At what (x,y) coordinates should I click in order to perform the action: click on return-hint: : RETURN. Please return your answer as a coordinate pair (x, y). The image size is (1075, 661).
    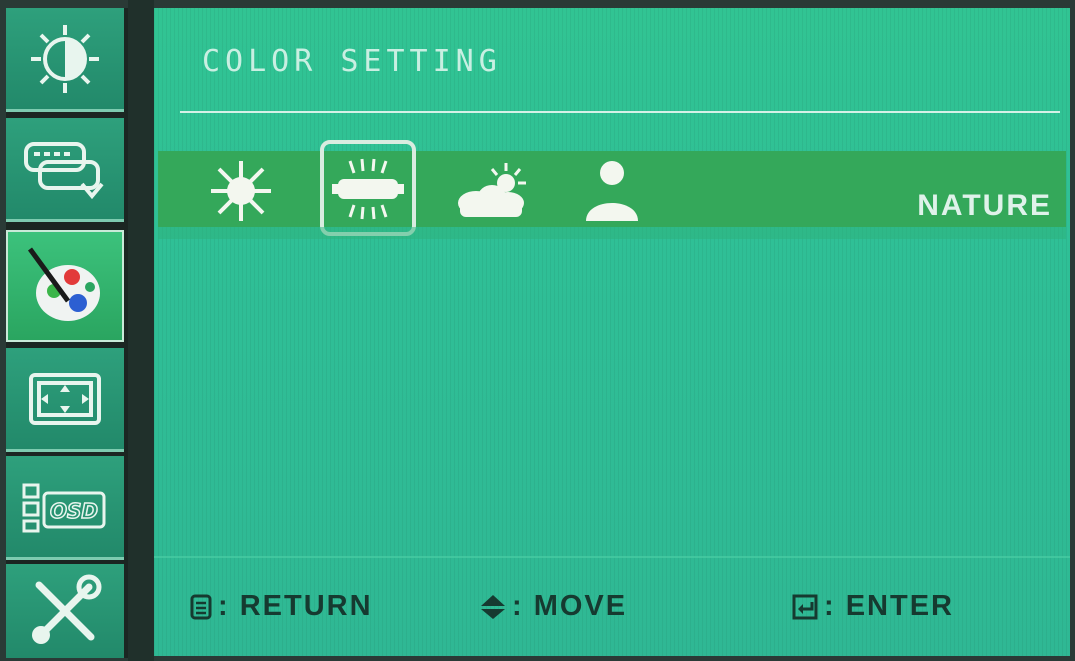
    Looking at the image, I should click on (281, 606).